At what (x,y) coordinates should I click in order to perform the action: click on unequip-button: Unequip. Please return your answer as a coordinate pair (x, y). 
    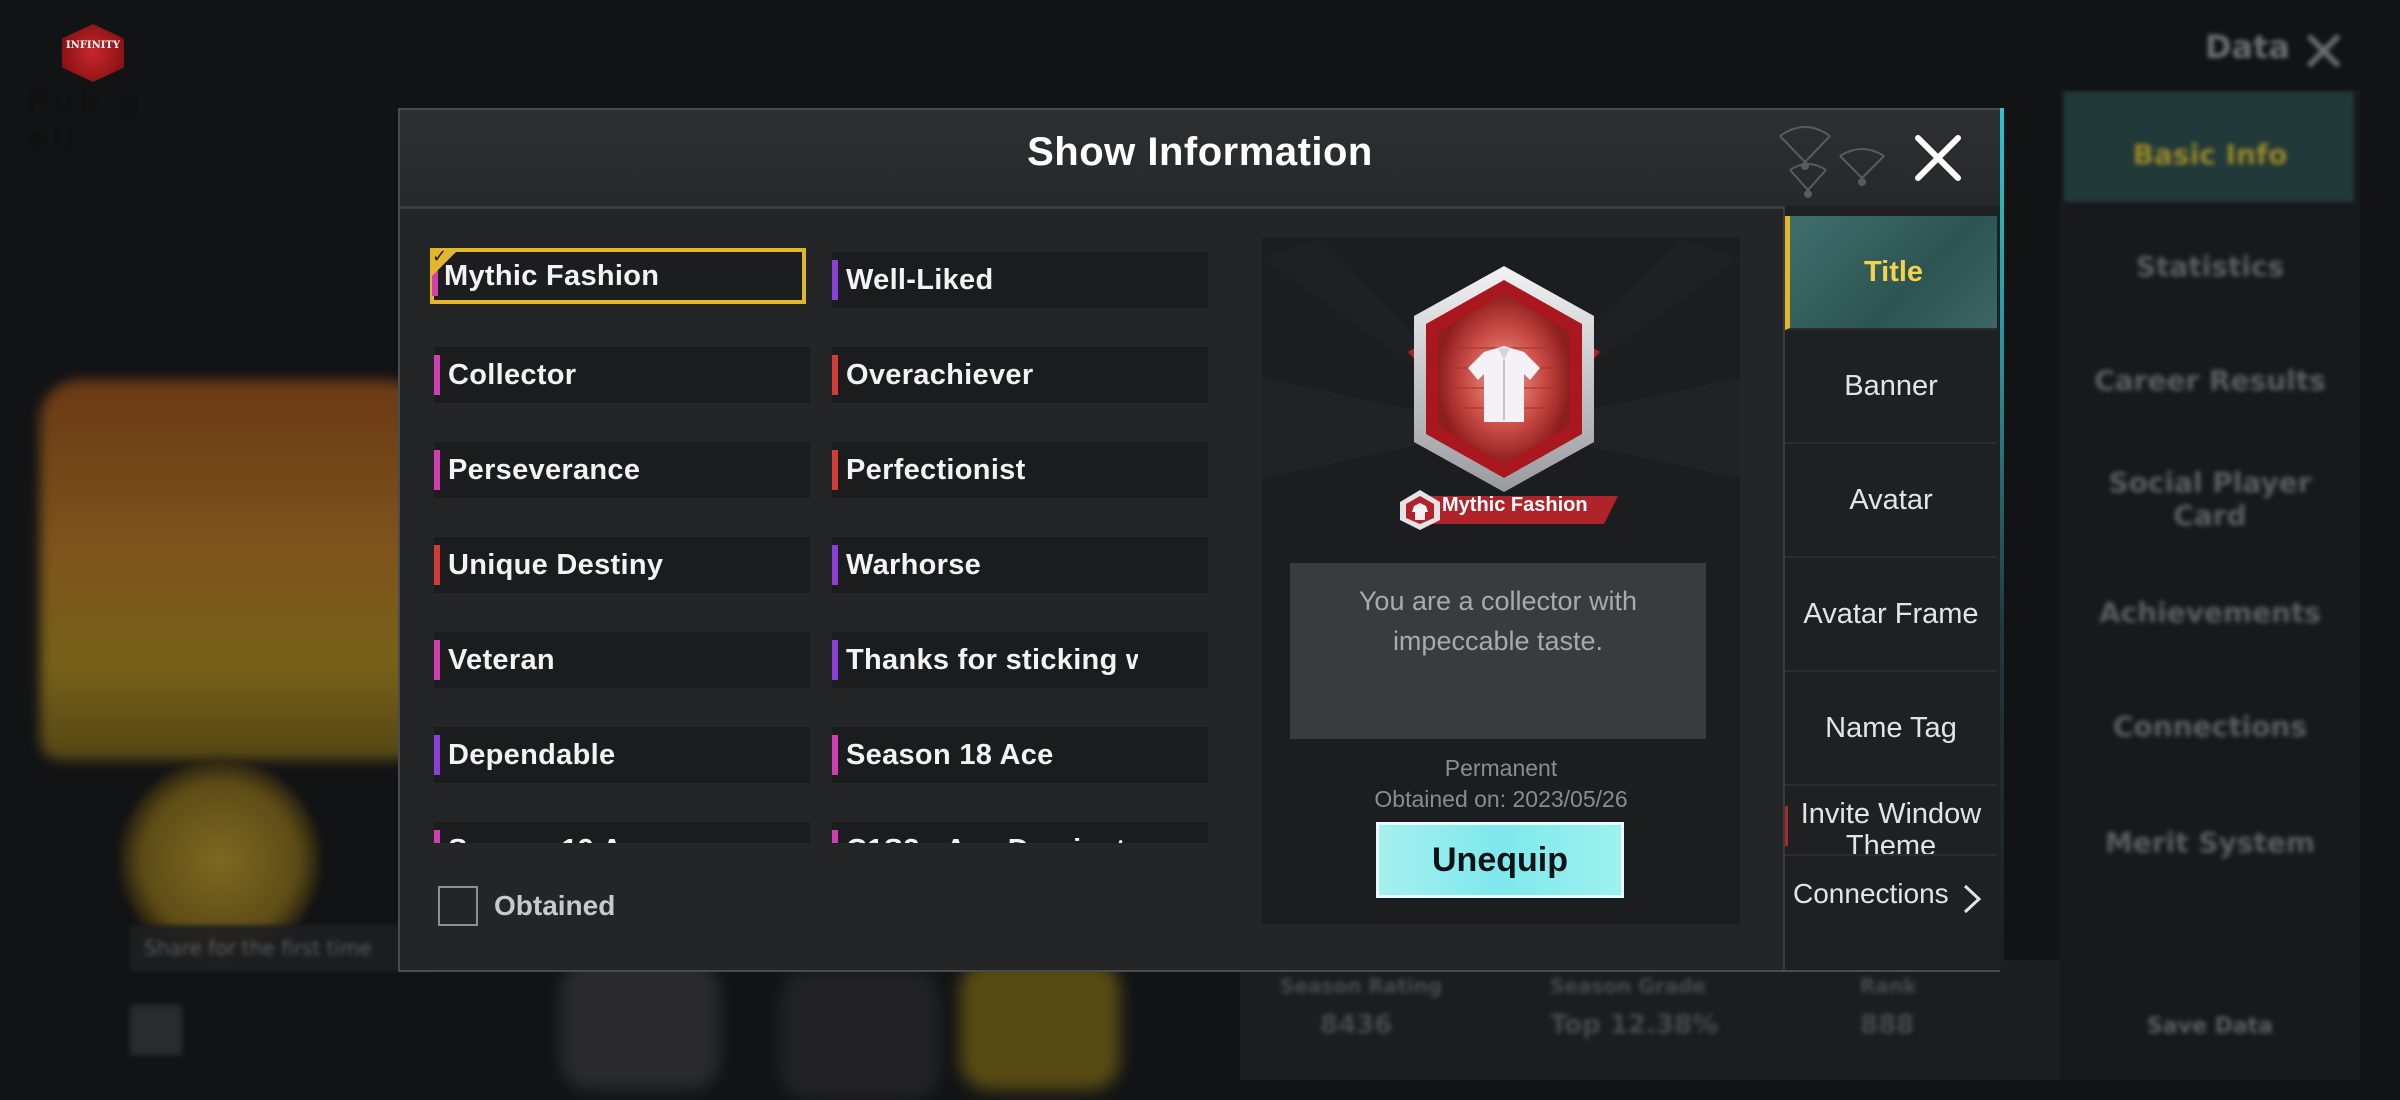
    Looking at the image, I should click on (1500, 860).